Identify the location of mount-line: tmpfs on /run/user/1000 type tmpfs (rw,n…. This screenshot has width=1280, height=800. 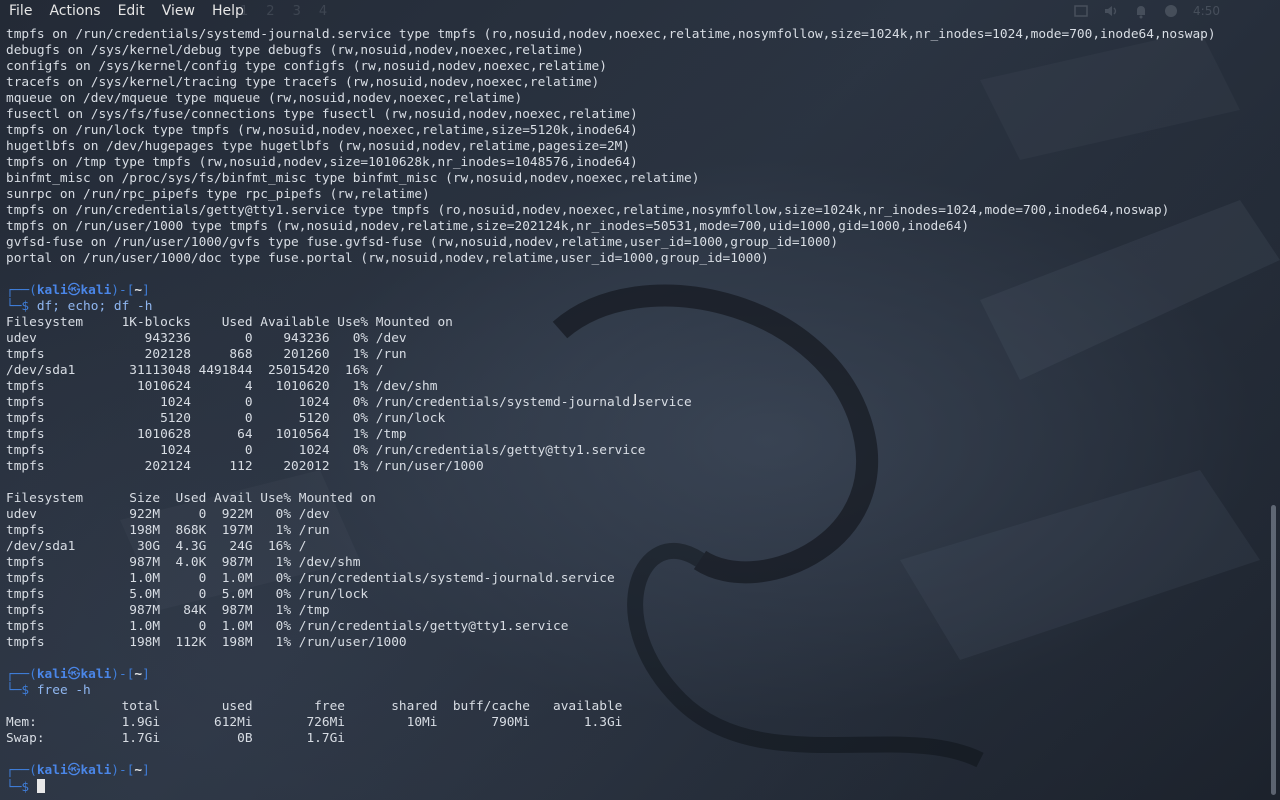
(488, 226).